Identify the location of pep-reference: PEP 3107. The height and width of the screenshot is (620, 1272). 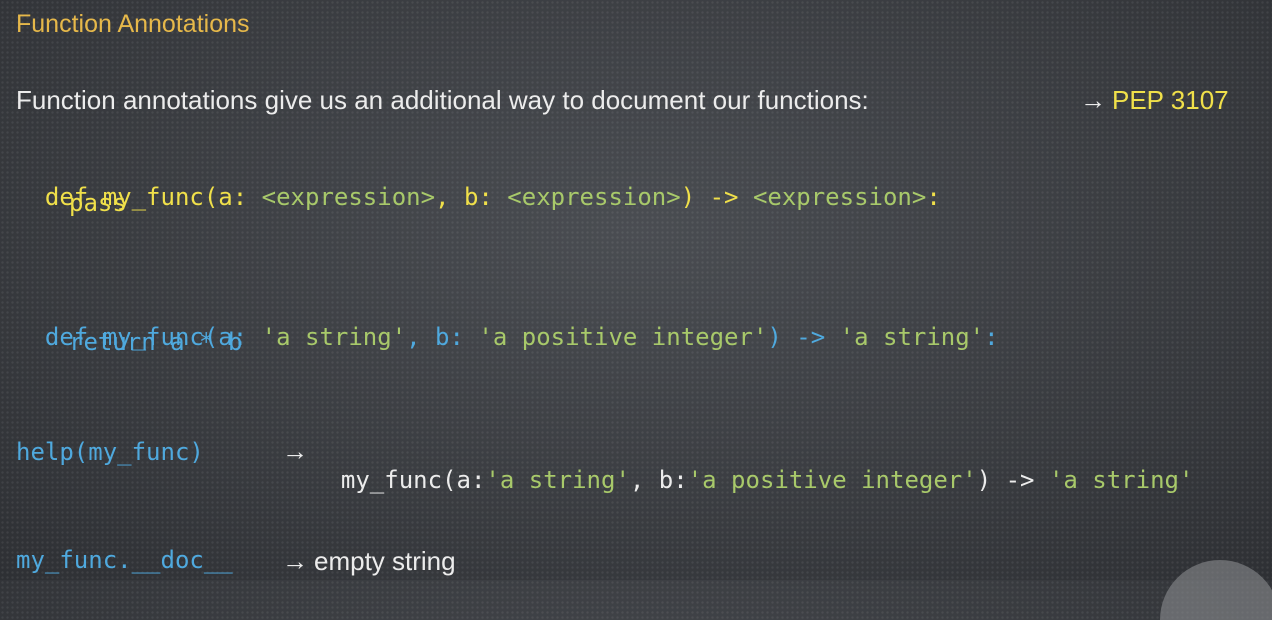
(1170, 100).